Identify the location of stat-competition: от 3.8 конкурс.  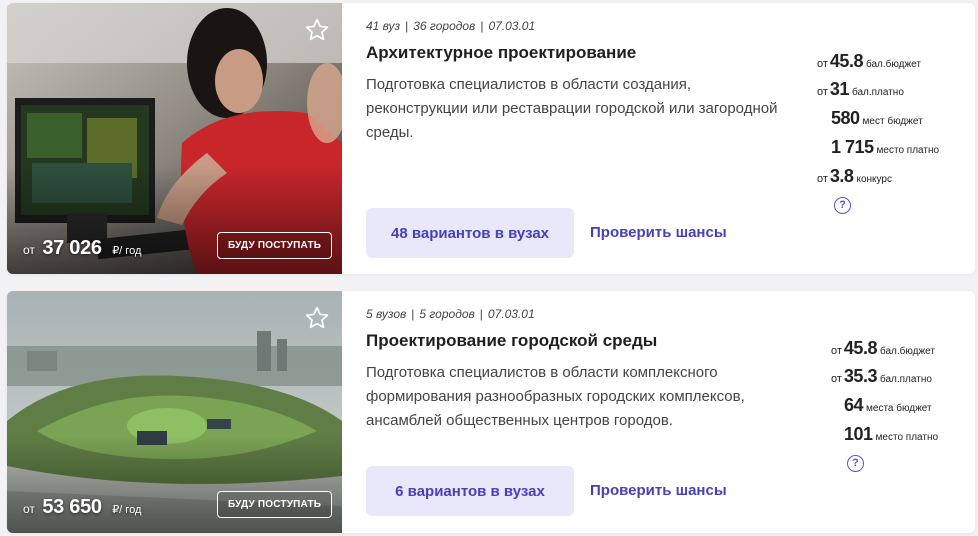
(854, 176).